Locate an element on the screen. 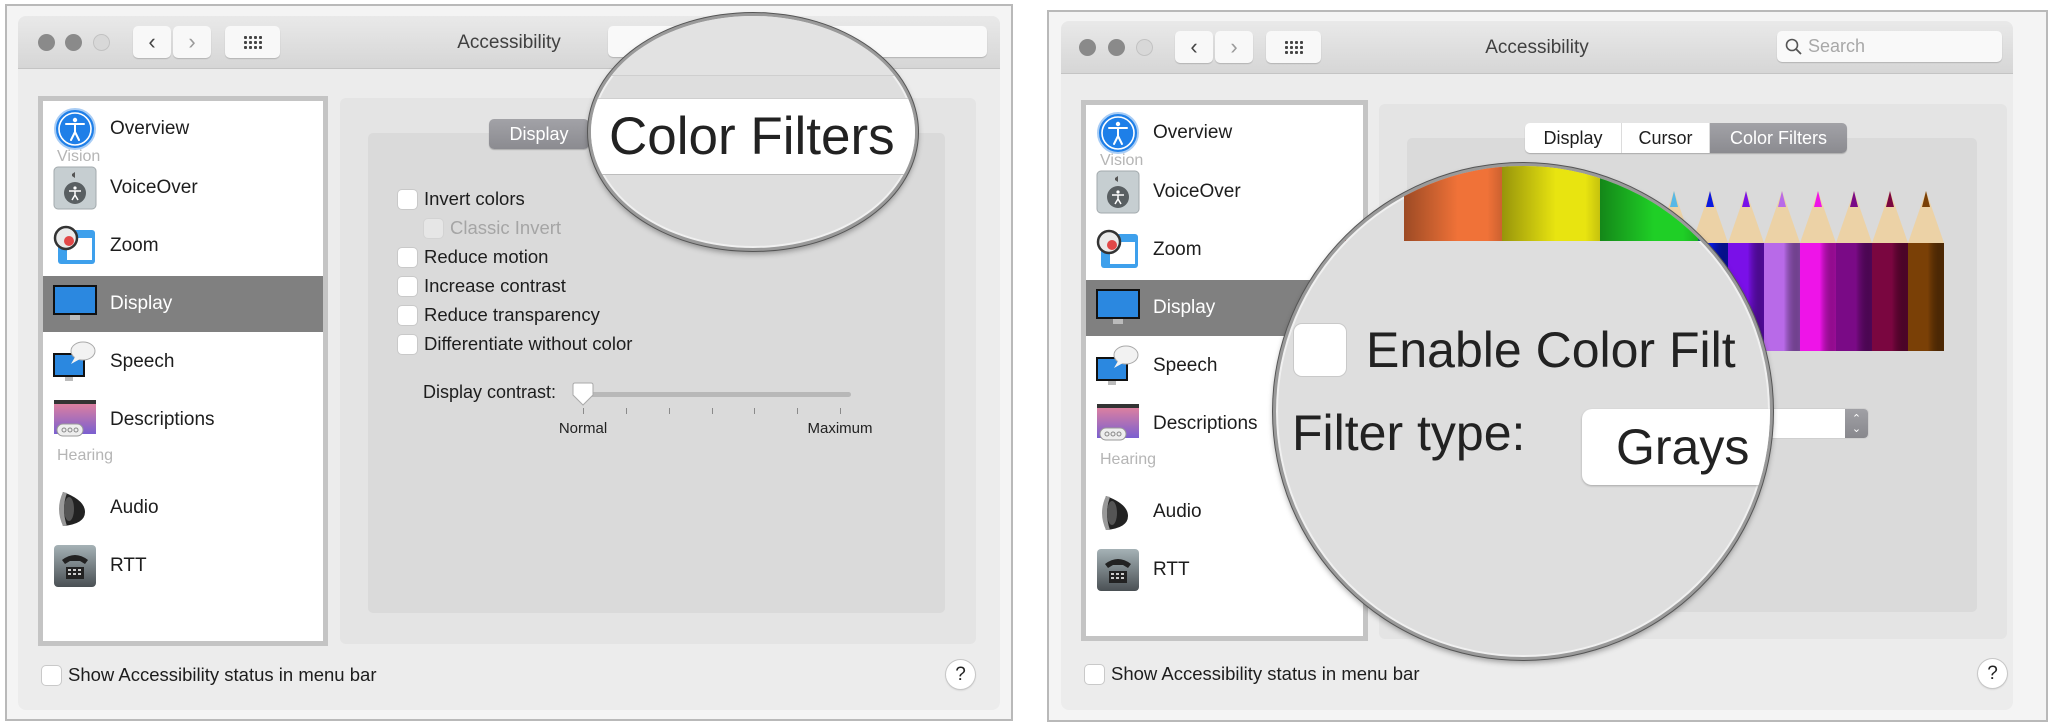 This screenshot has width=2048, height=726. enable-color-filters-label: Enable Color Filt is located at coordinates (1551, 350).